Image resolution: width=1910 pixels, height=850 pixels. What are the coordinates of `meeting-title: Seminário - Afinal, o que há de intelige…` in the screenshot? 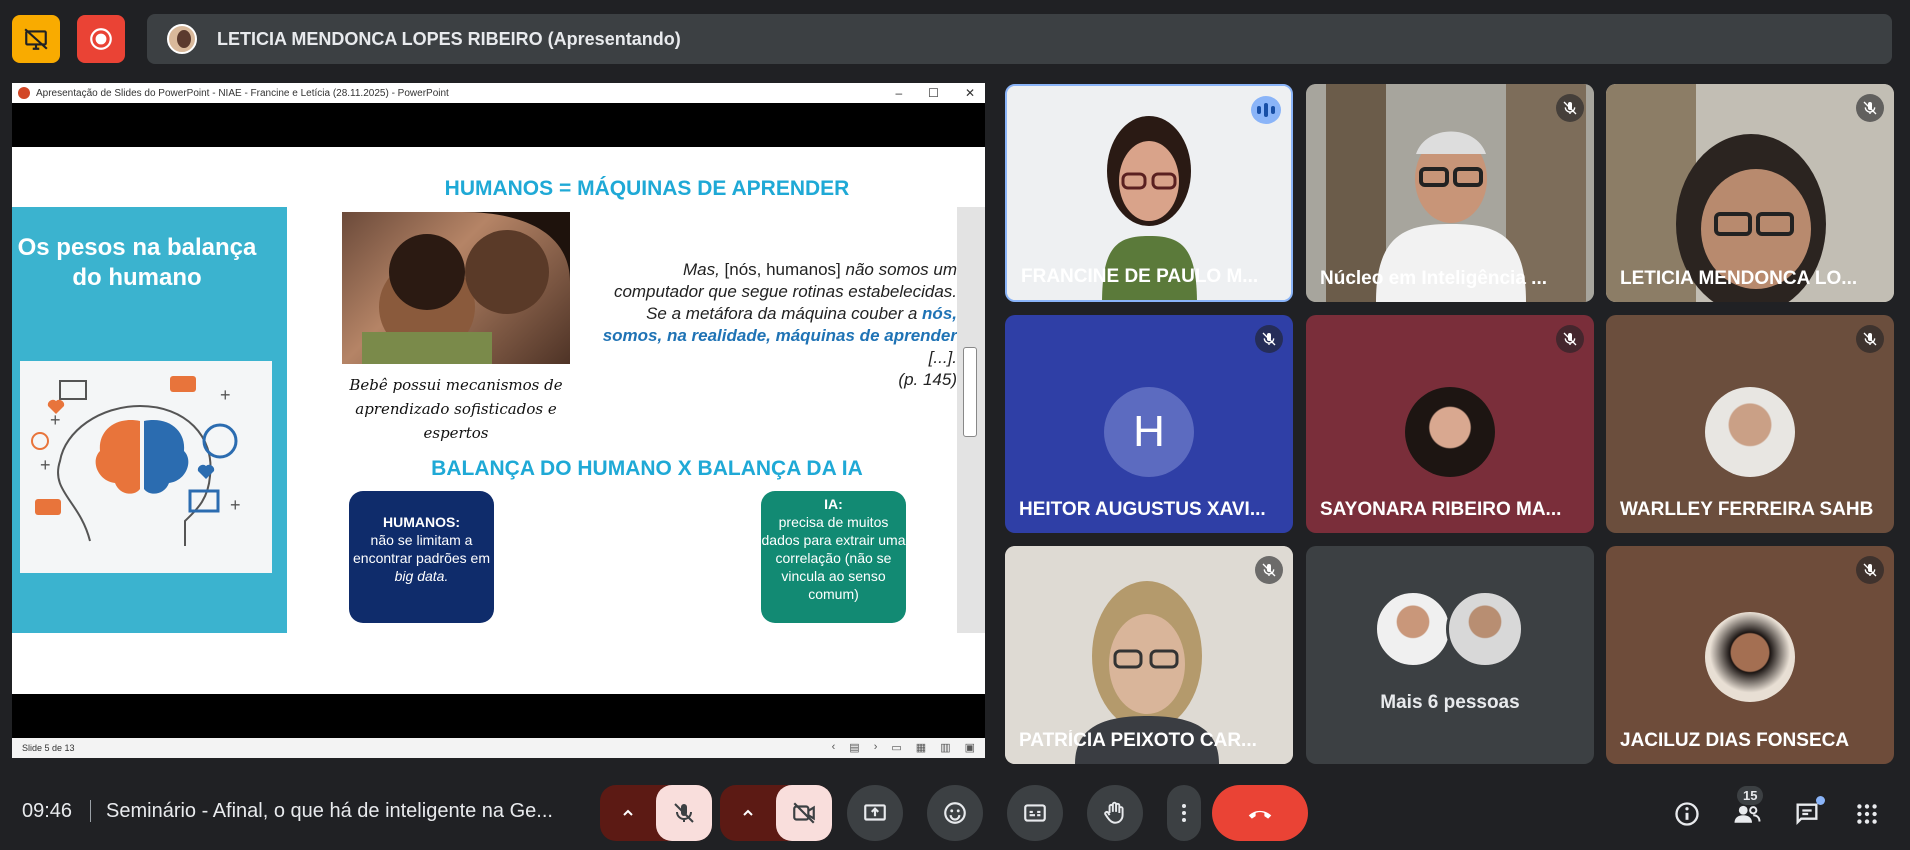 It's located at (329, 811).